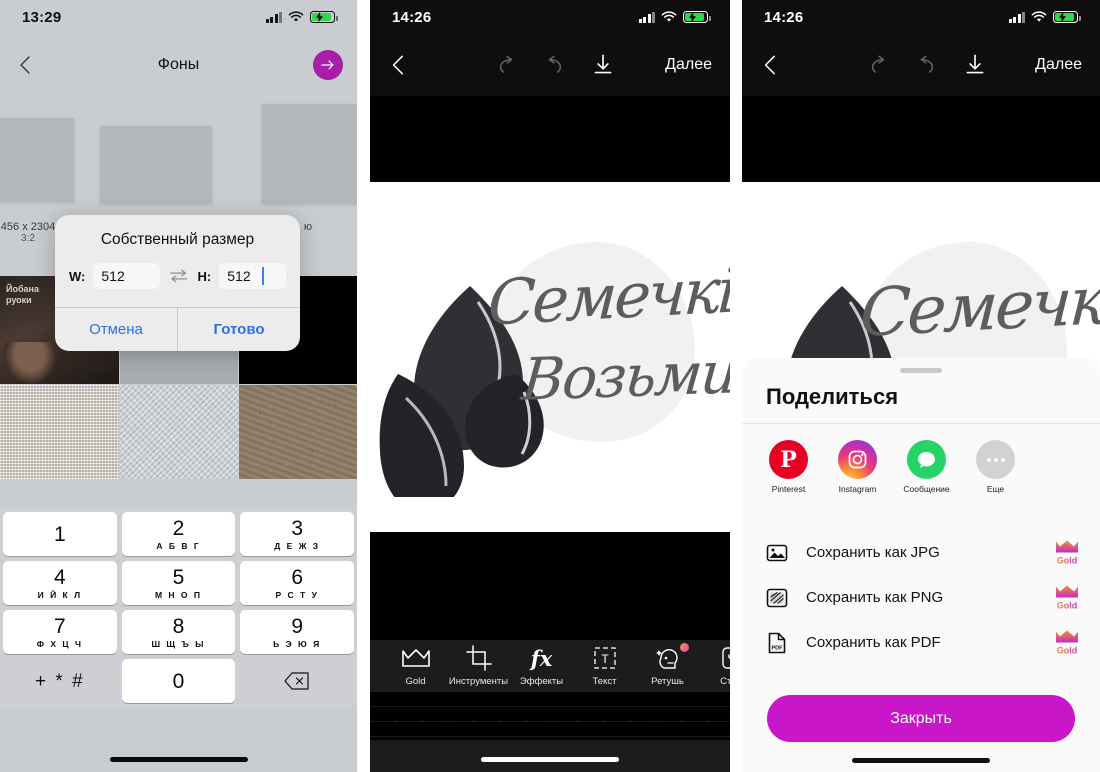  Describe the element at coordinates (178, 65) in the screenshot. I see `navigation-bar: Фоны` at that location.